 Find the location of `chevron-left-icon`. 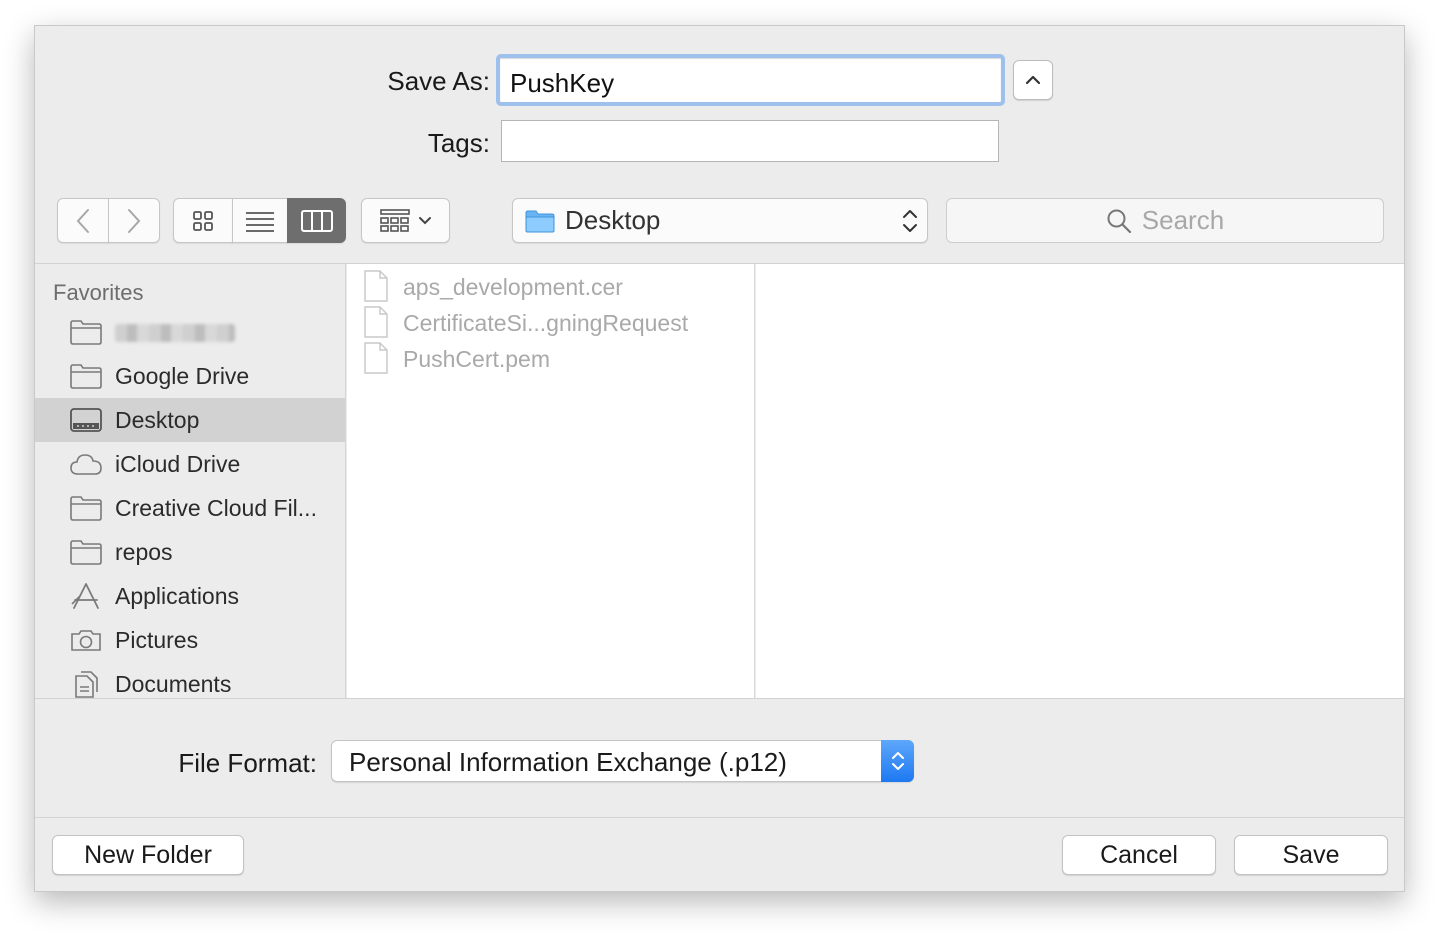

chevron-left-icon is located at coordinates (82, 220).